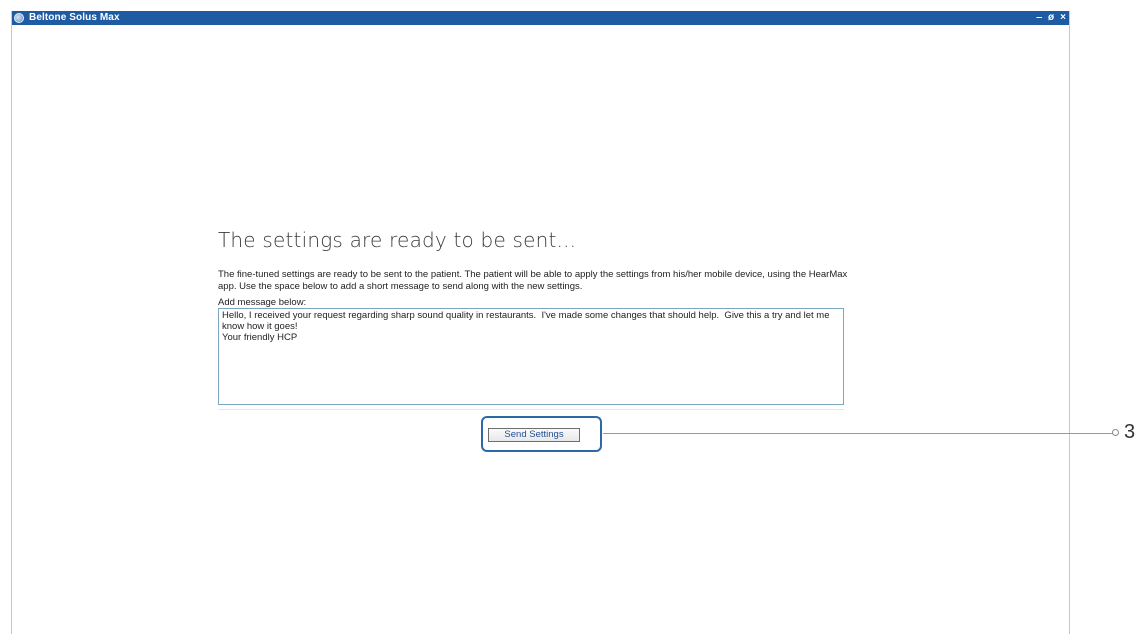 This screenshot has width=1141, height=634. What do you see at coordinates (1039, 18) in the screenshot?
I see `minimize-icon: ‒` at bounding box center [1039, 18].